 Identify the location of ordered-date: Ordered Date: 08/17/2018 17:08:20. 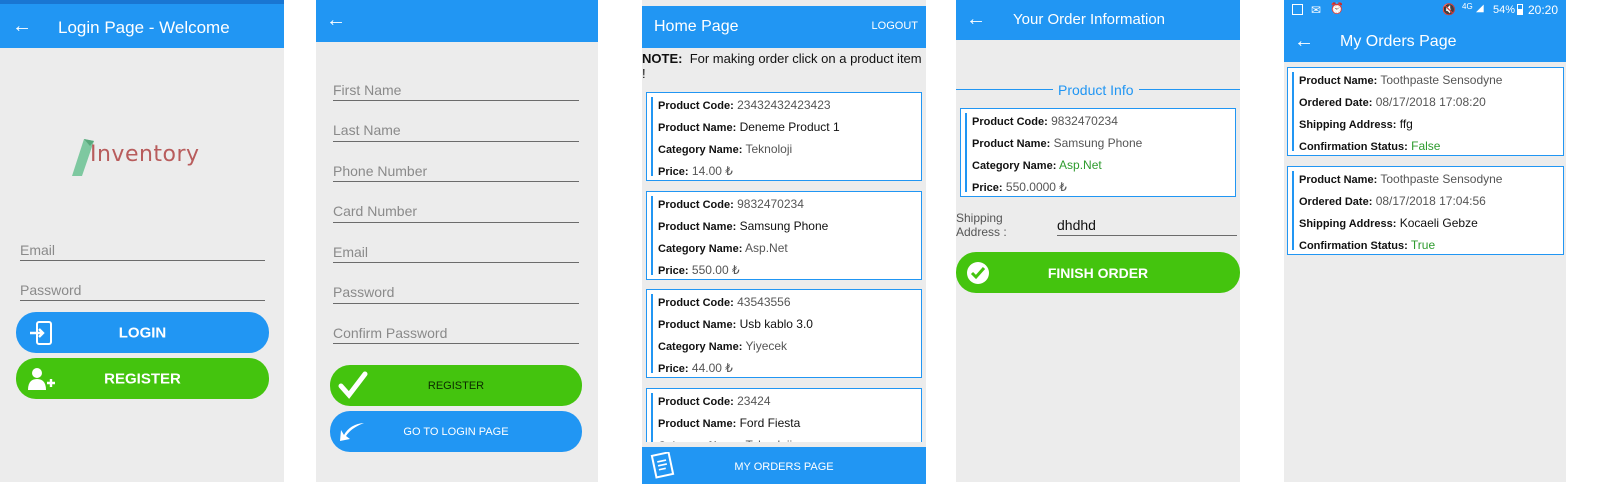
(1392, 102).